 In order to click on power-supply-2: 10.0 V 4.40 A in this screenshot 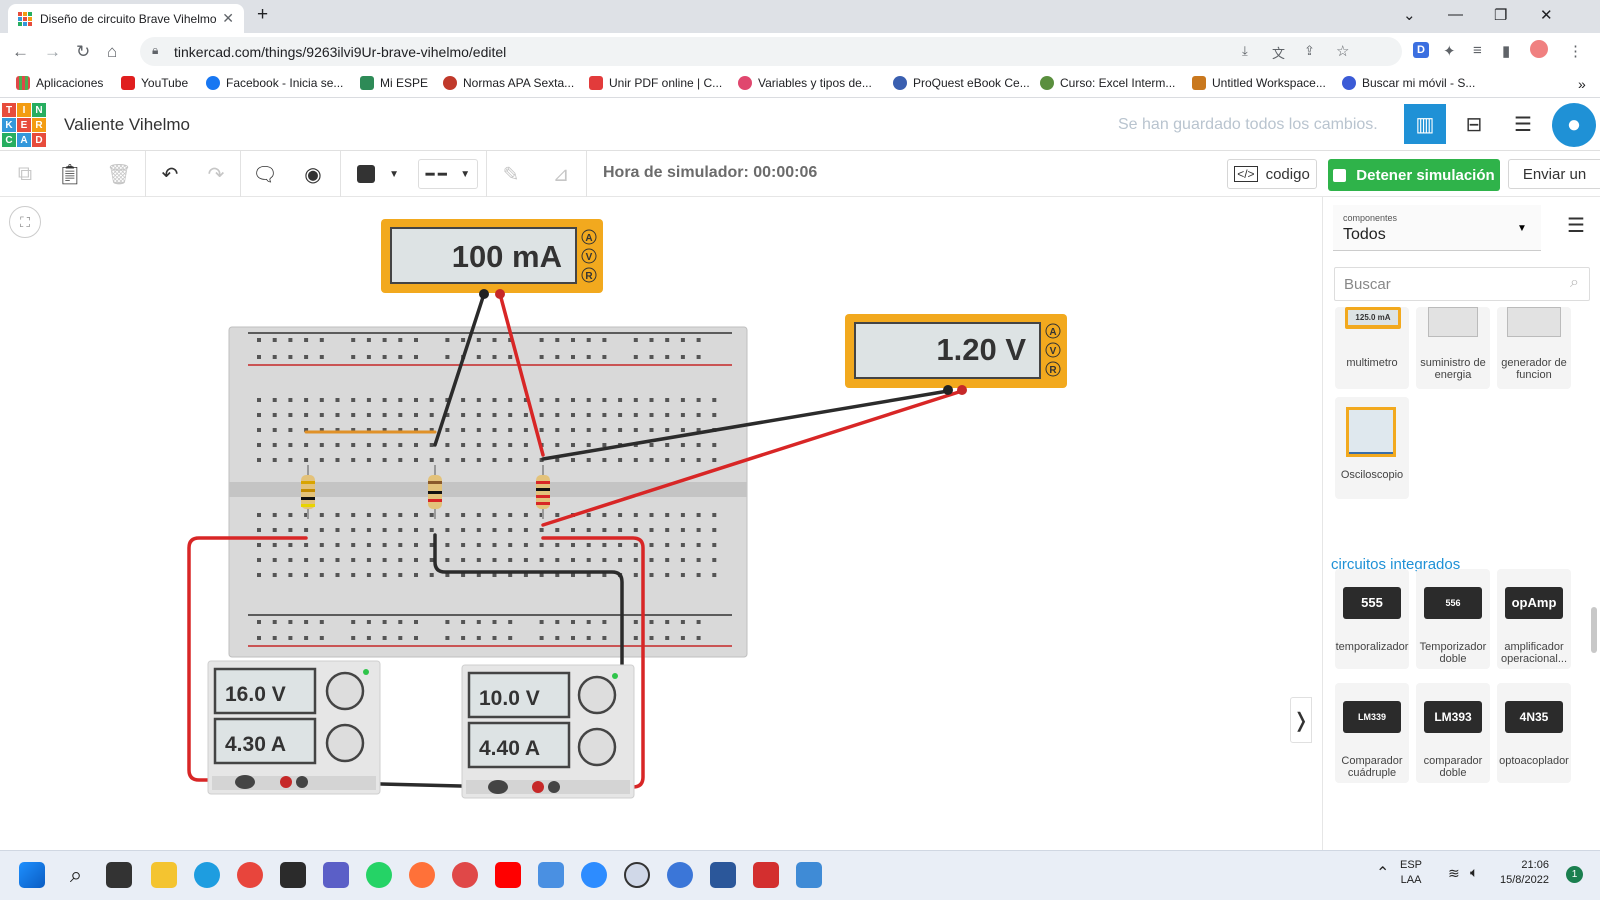, I will do `click(548, 731)`.